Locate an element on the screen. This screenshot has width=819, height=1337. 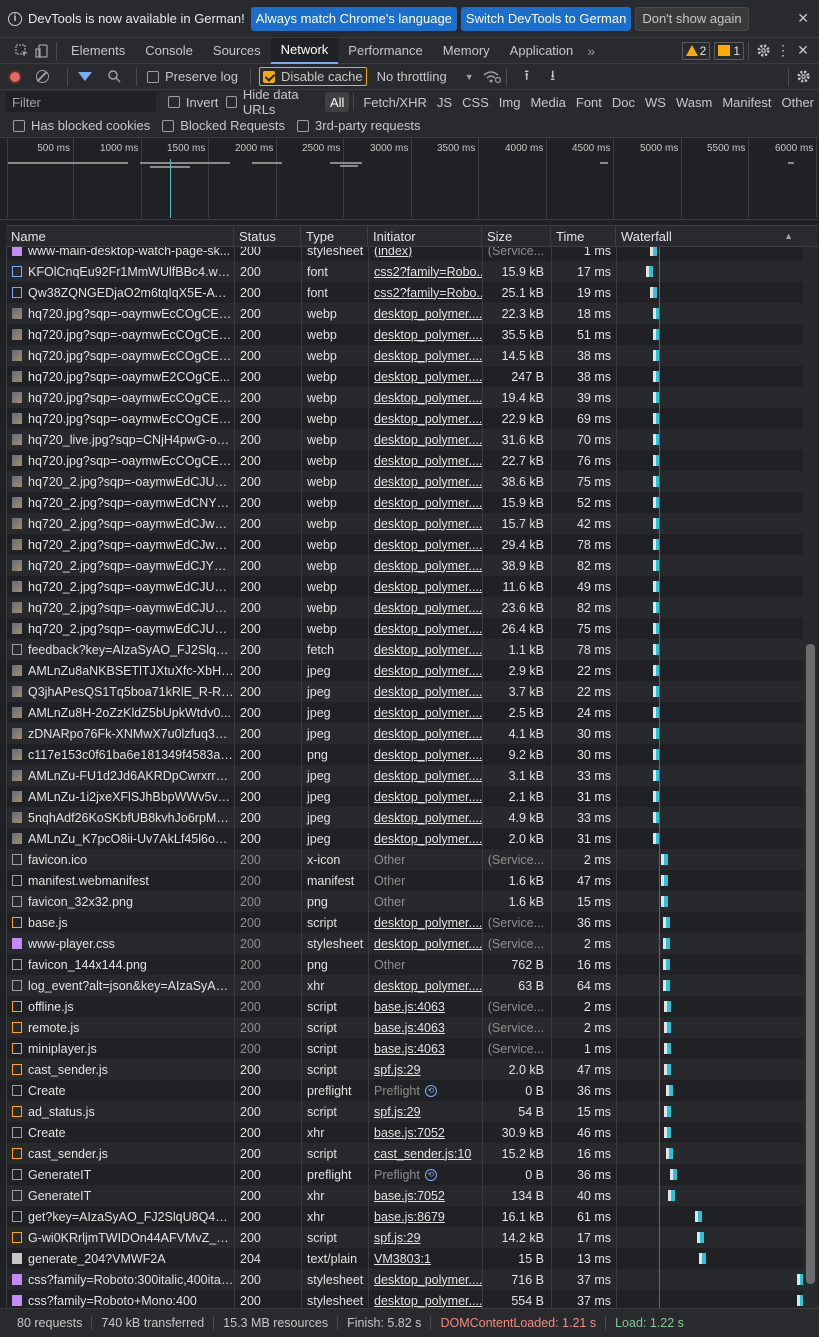
network-settings-gear-icon is located at coordinates (803, 77).